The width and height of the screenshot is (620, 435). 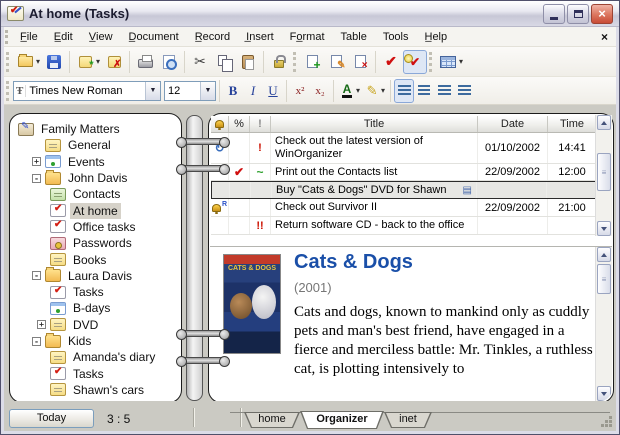 I want to click on task-row: R Check out Survivor II 22/09/2002 21:00, so click(x=403, y=208).